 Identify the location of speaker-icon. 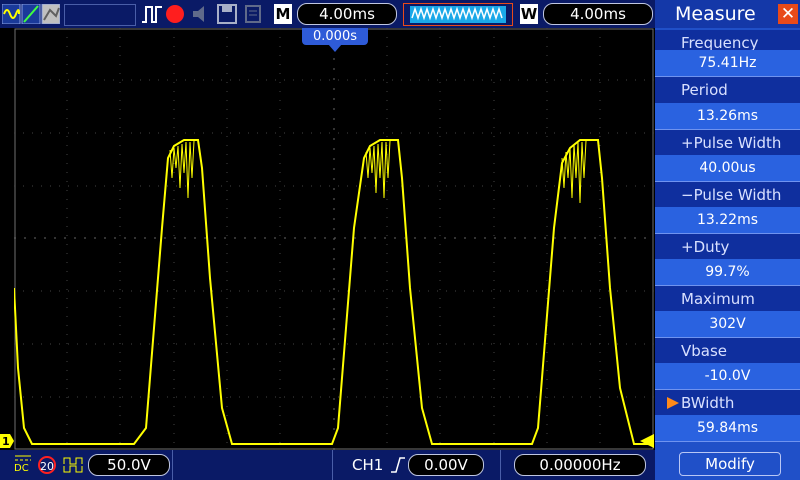
(202, 14).